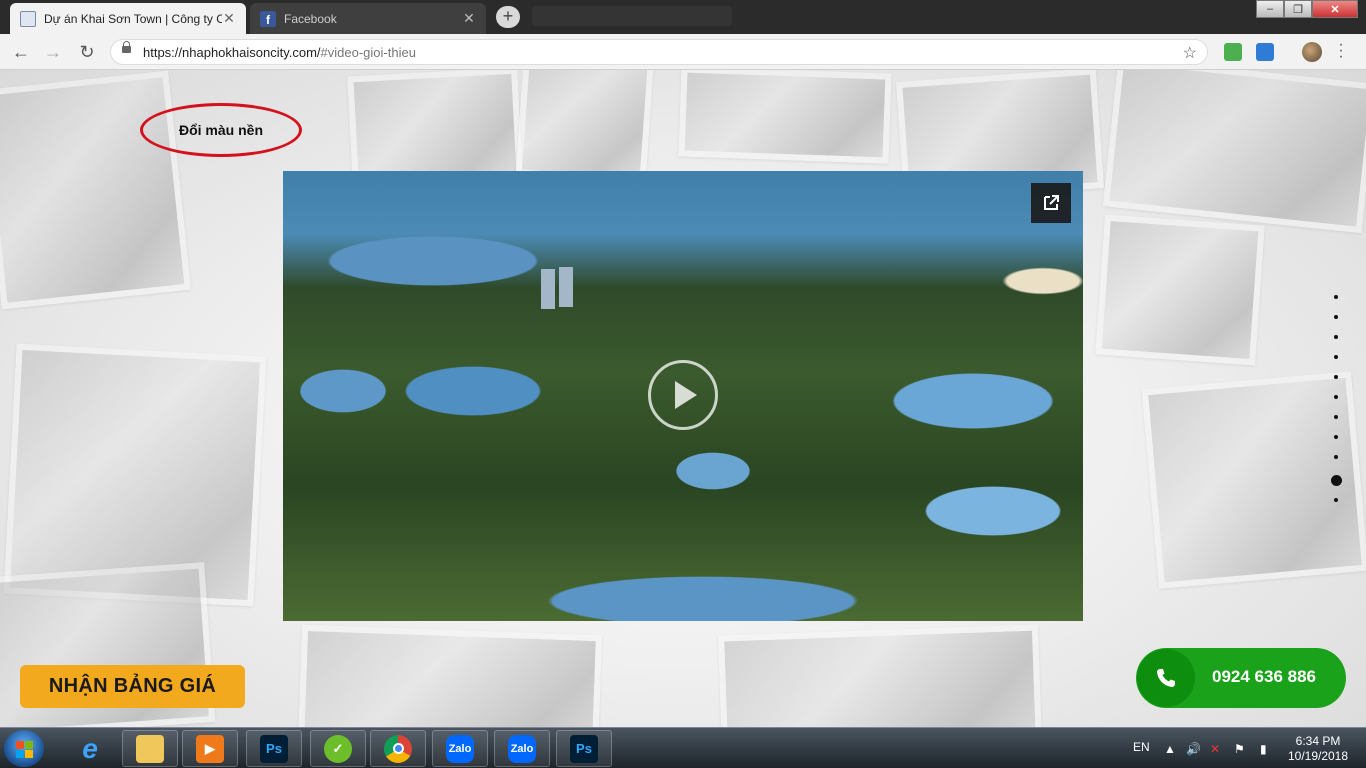  I want to click on reload-icon: ↻, so click(87, 52).